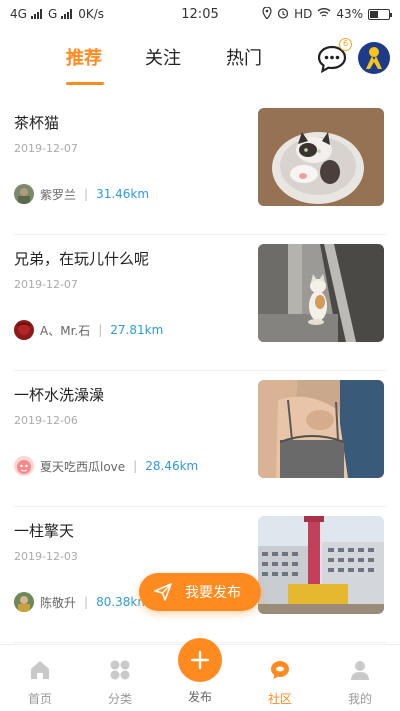 The width and height of the screenshot is (400, 711). What do you see at coordinates (213, 593) in the screenshot?
I see `floating-publish-label: 我要发布` at bounding box center [213, 593].